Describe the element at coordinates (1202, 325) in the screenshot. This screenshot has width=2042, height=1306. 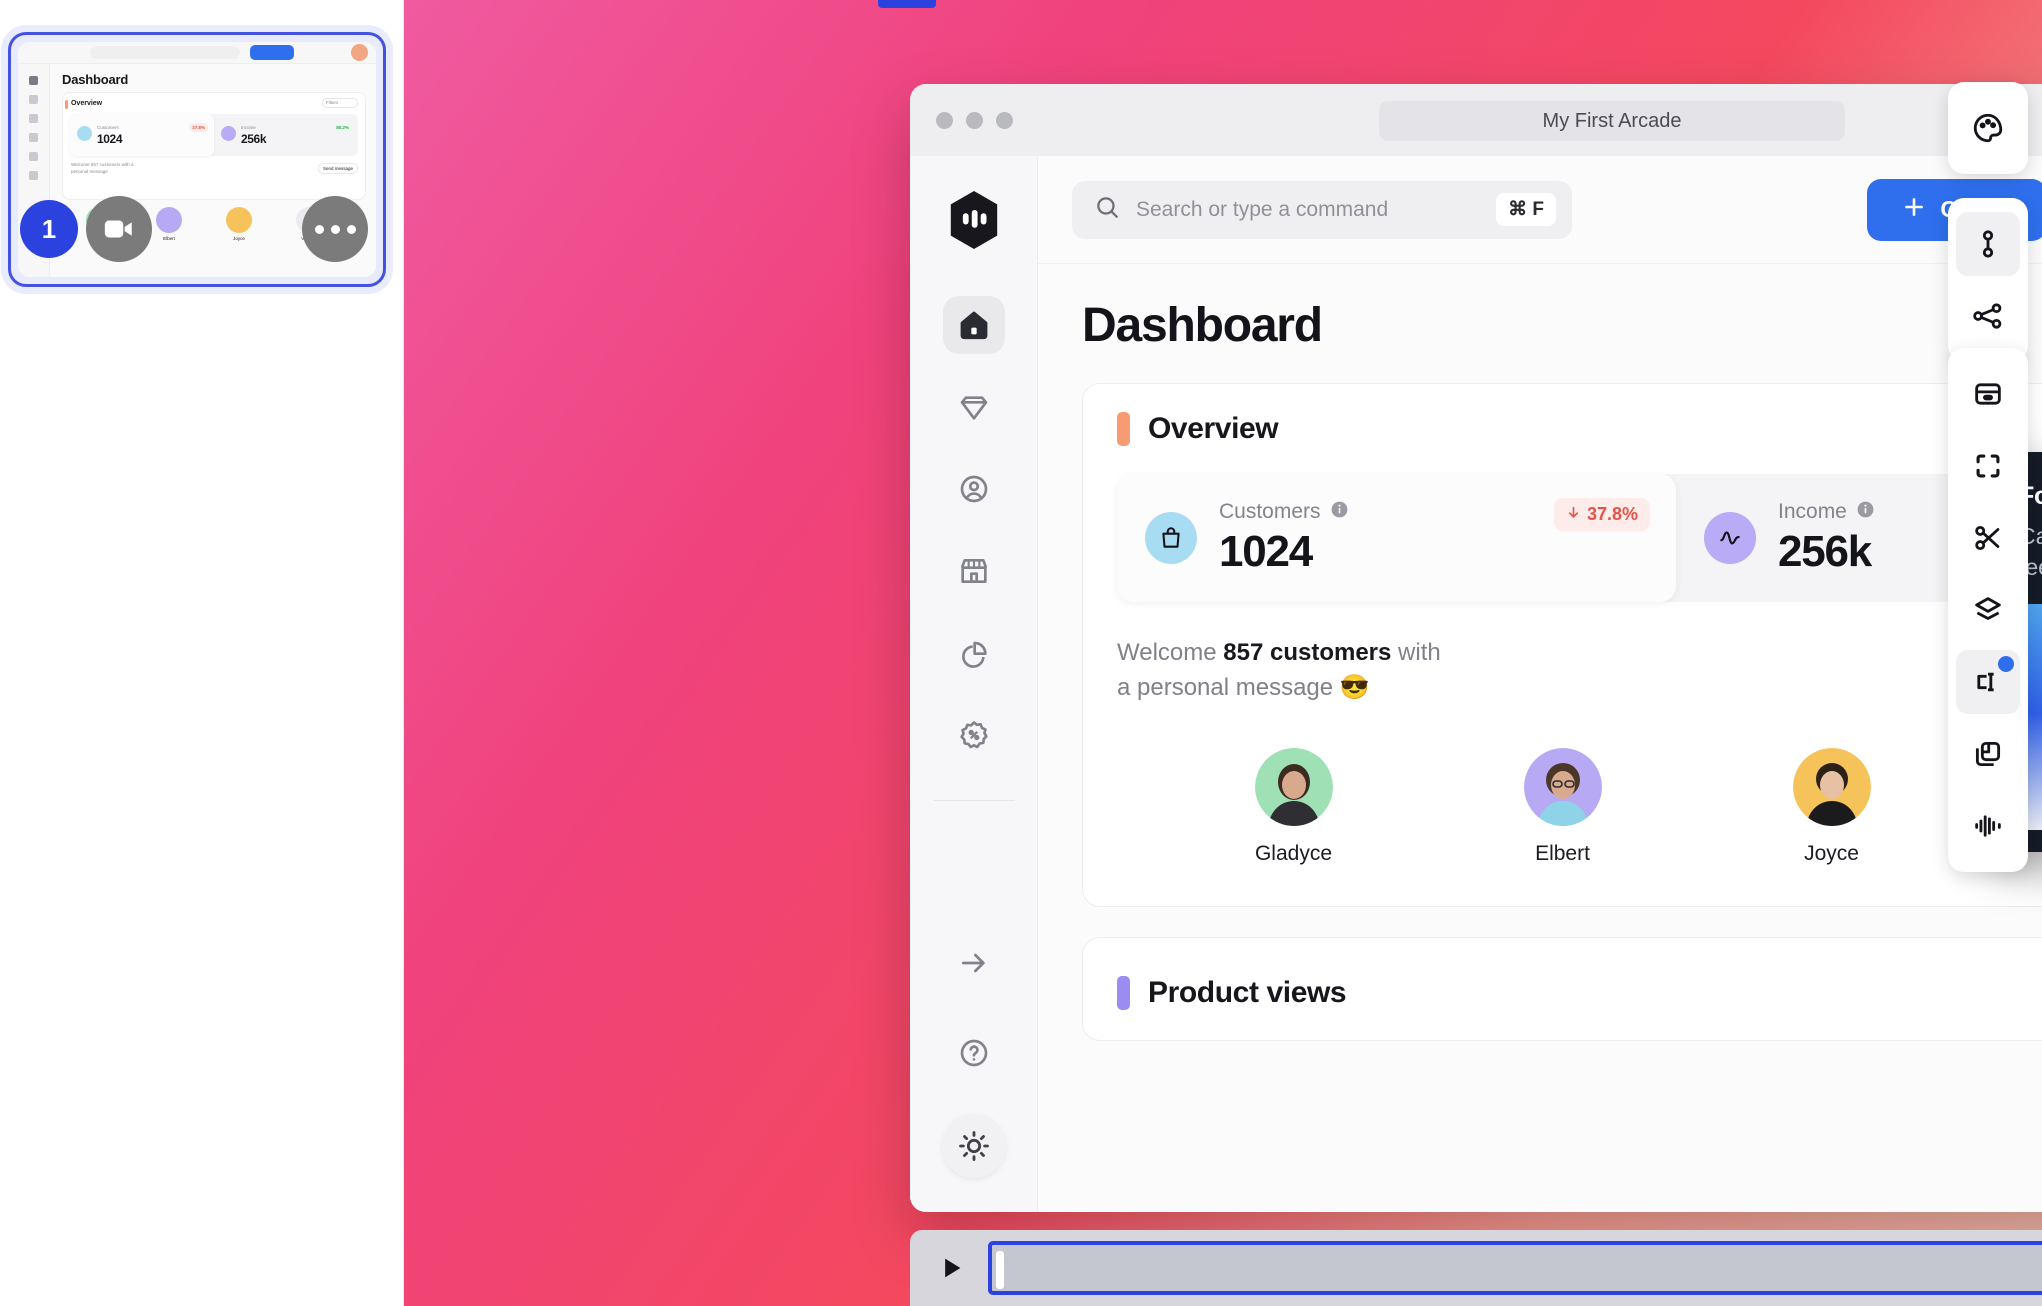
I see `page-title: Dashboard` at that location.